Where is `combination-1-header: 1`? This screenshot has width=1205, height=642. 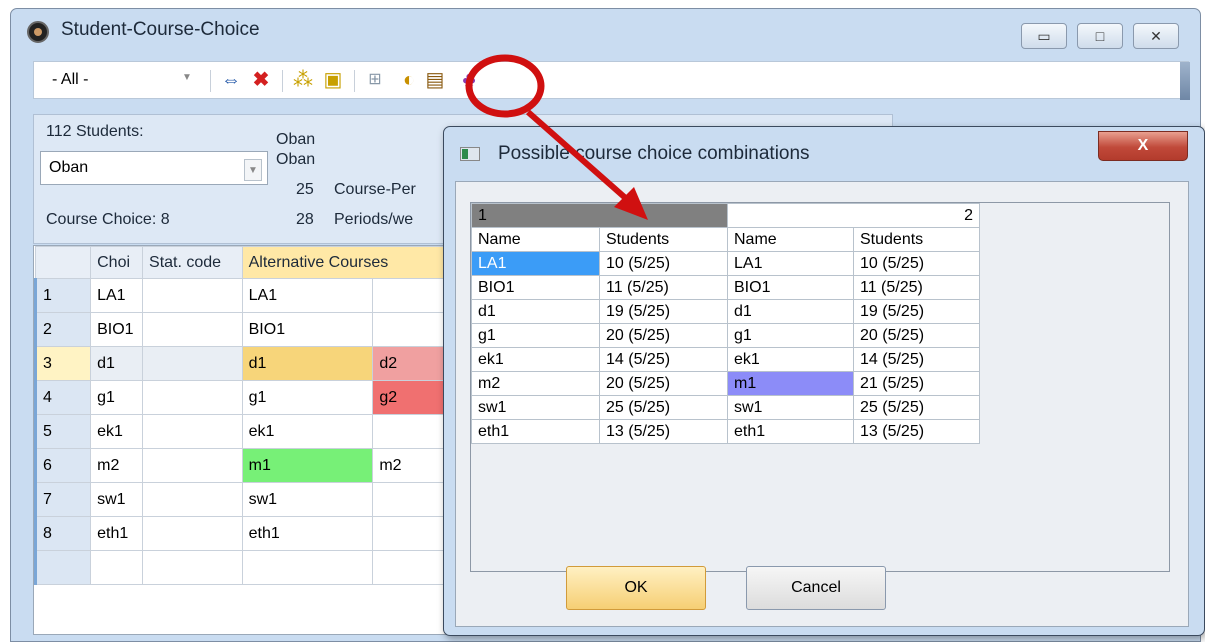
combination-1-header: 1 is located at coordinates (599, 215).